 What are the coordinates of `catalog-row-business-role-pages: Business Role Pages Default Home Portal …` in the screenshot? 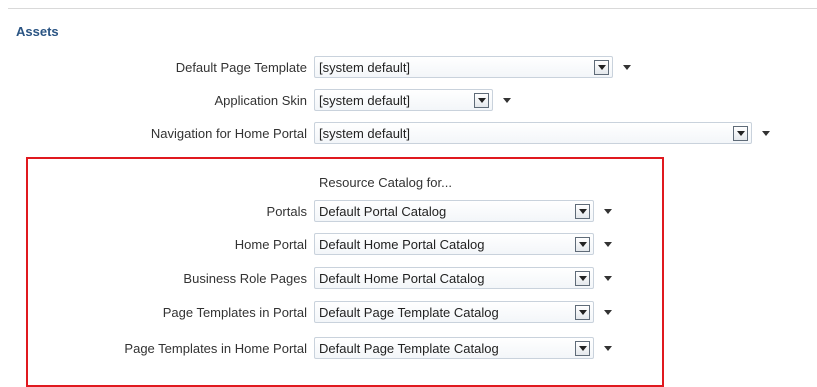 It's located at (310, 278).